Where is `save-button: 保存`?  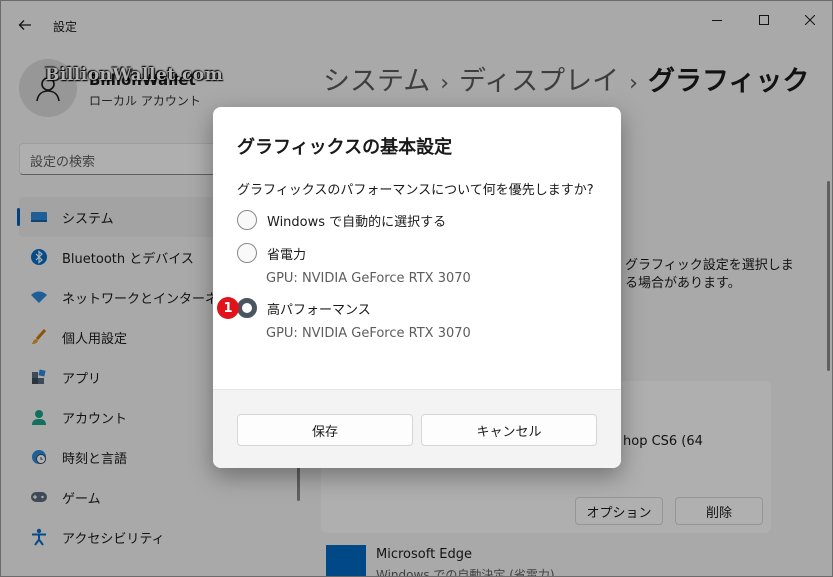 save-button: 保存 is located at coordinates (325, 430).